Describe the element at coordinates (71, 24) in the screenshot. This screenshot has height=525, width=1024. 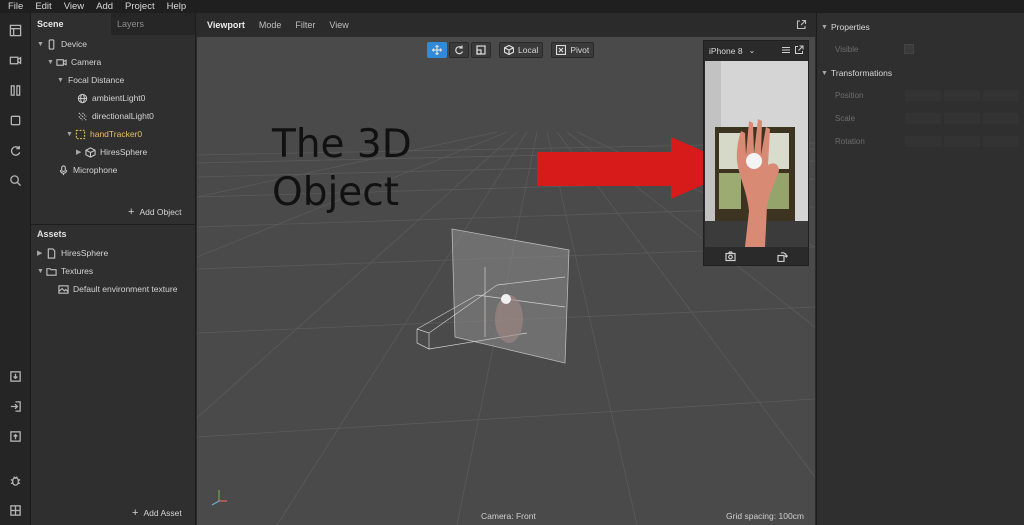
I see `tab-scene: Scene` at that location.